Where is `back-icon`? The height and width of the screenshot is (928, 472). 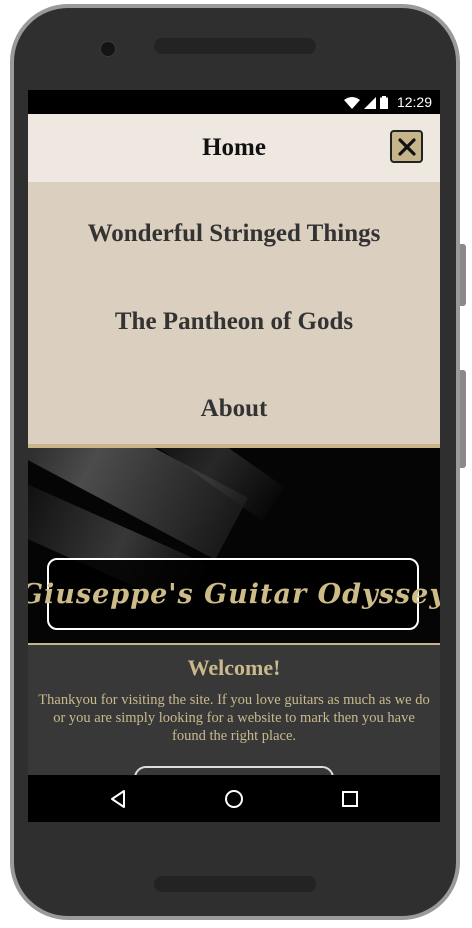
back-icon is located at coordinates (118, 799).